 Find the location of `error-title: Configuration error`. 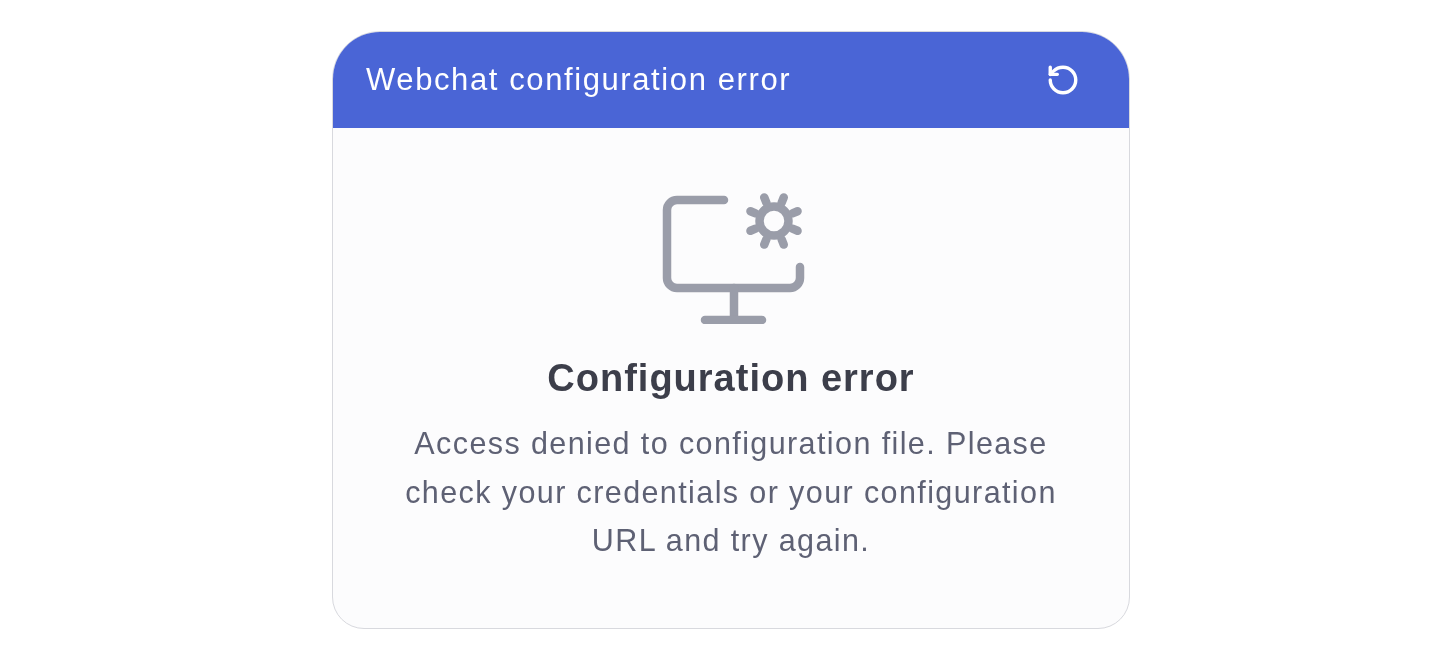

error-title: Configuration error is located at coordinates (731, 378).